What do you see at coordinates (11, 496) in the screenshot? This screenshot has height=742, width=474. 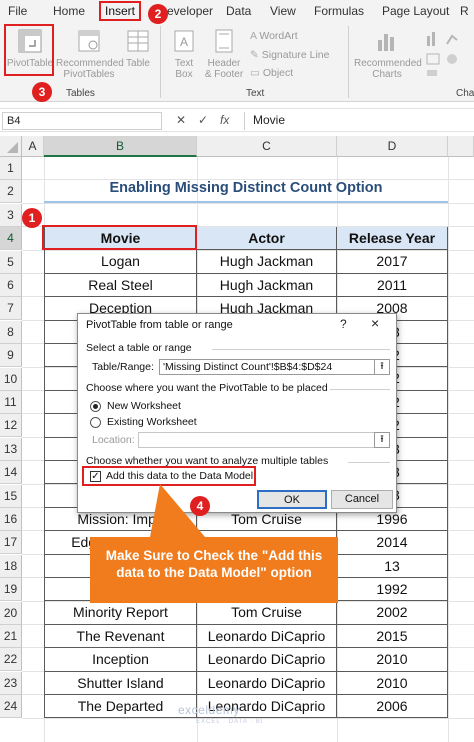 I see `row-header: 15` at bounding box center [11, 496].